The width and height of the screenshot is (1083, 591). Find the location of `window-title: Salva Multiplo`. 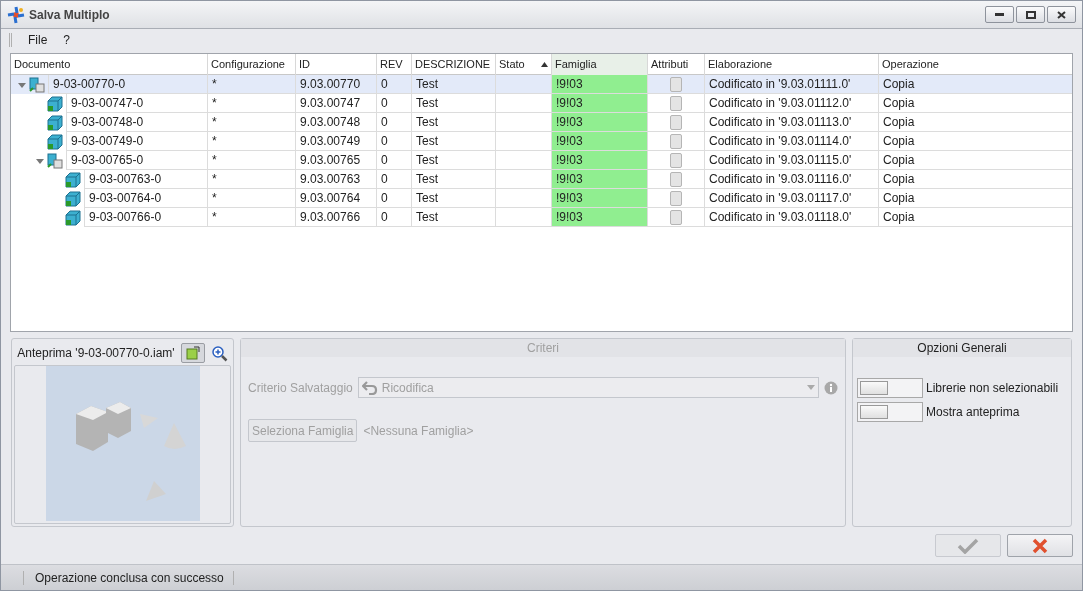

window-title: Salva Multiplo is located at coordinates (69, 15).